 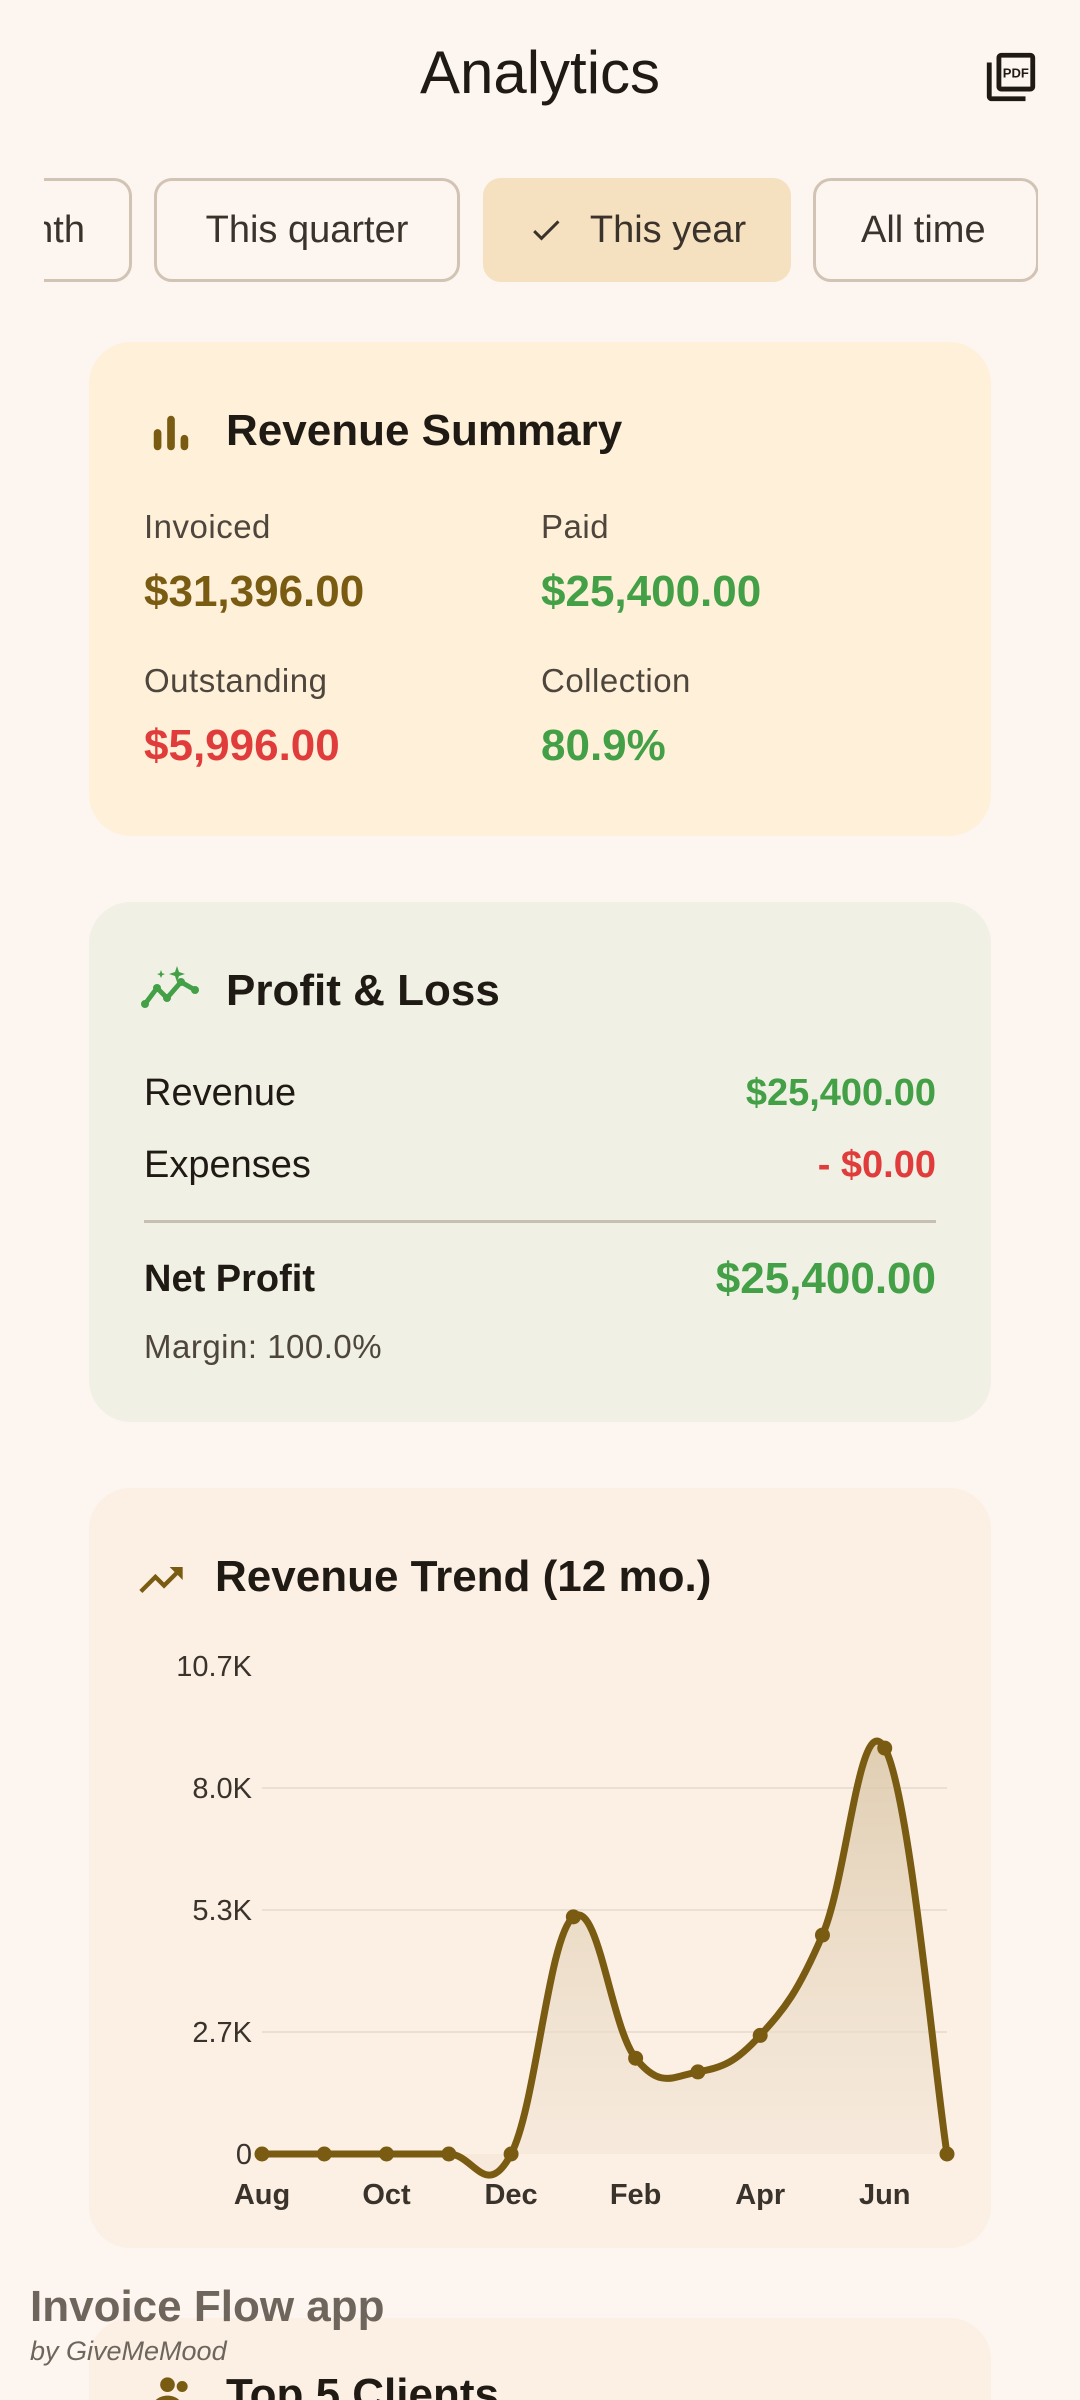 I want to click on chip-all-time: All time, so click(x=925, y=230).